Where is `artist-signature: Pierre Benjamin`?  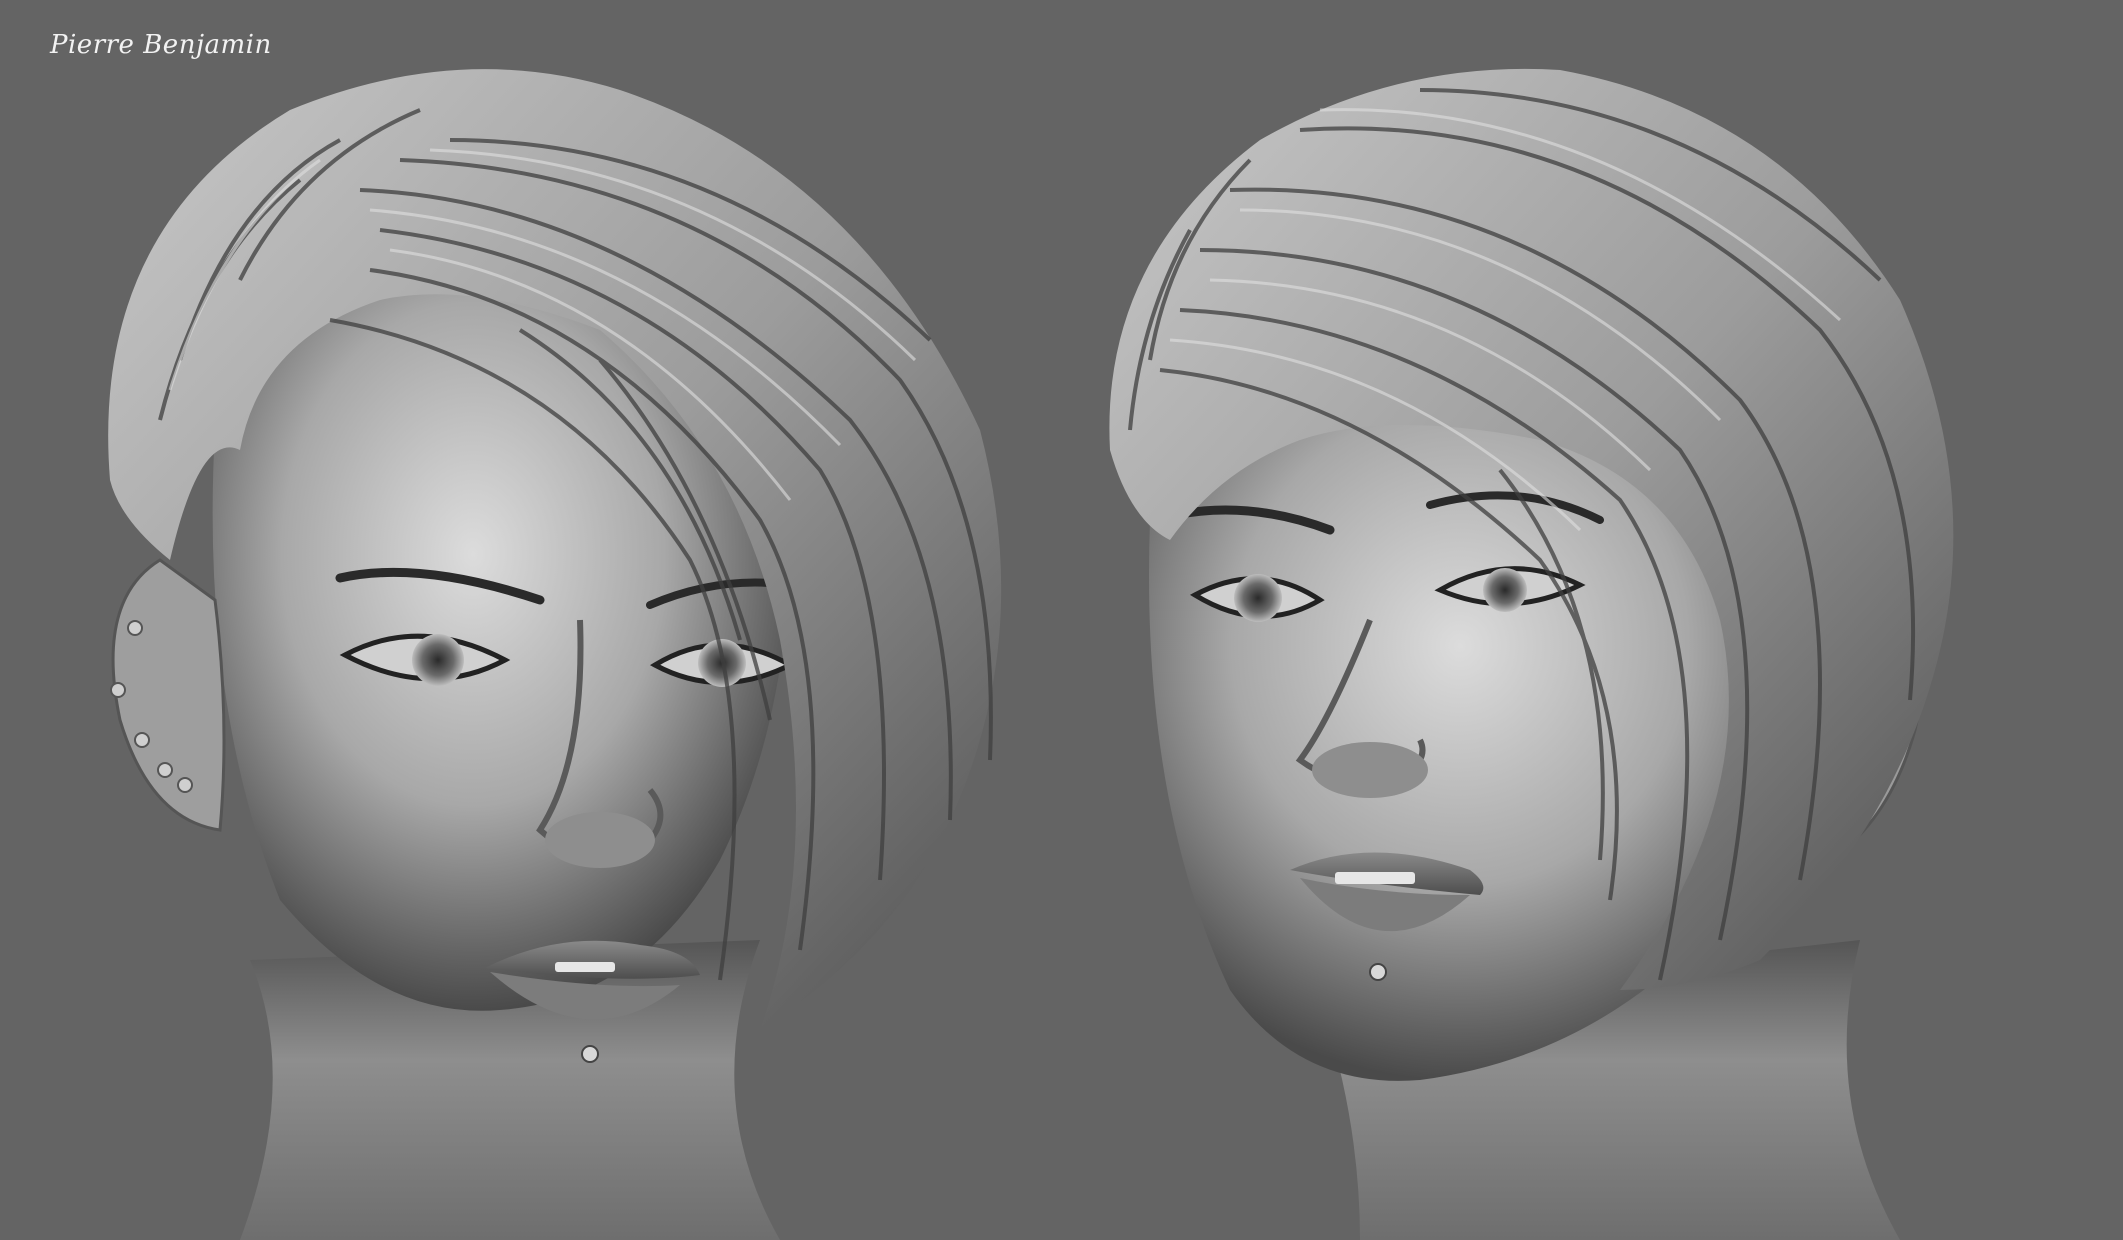
artist-signature: Pierre Benjamin is located at coordinates (161, 45).